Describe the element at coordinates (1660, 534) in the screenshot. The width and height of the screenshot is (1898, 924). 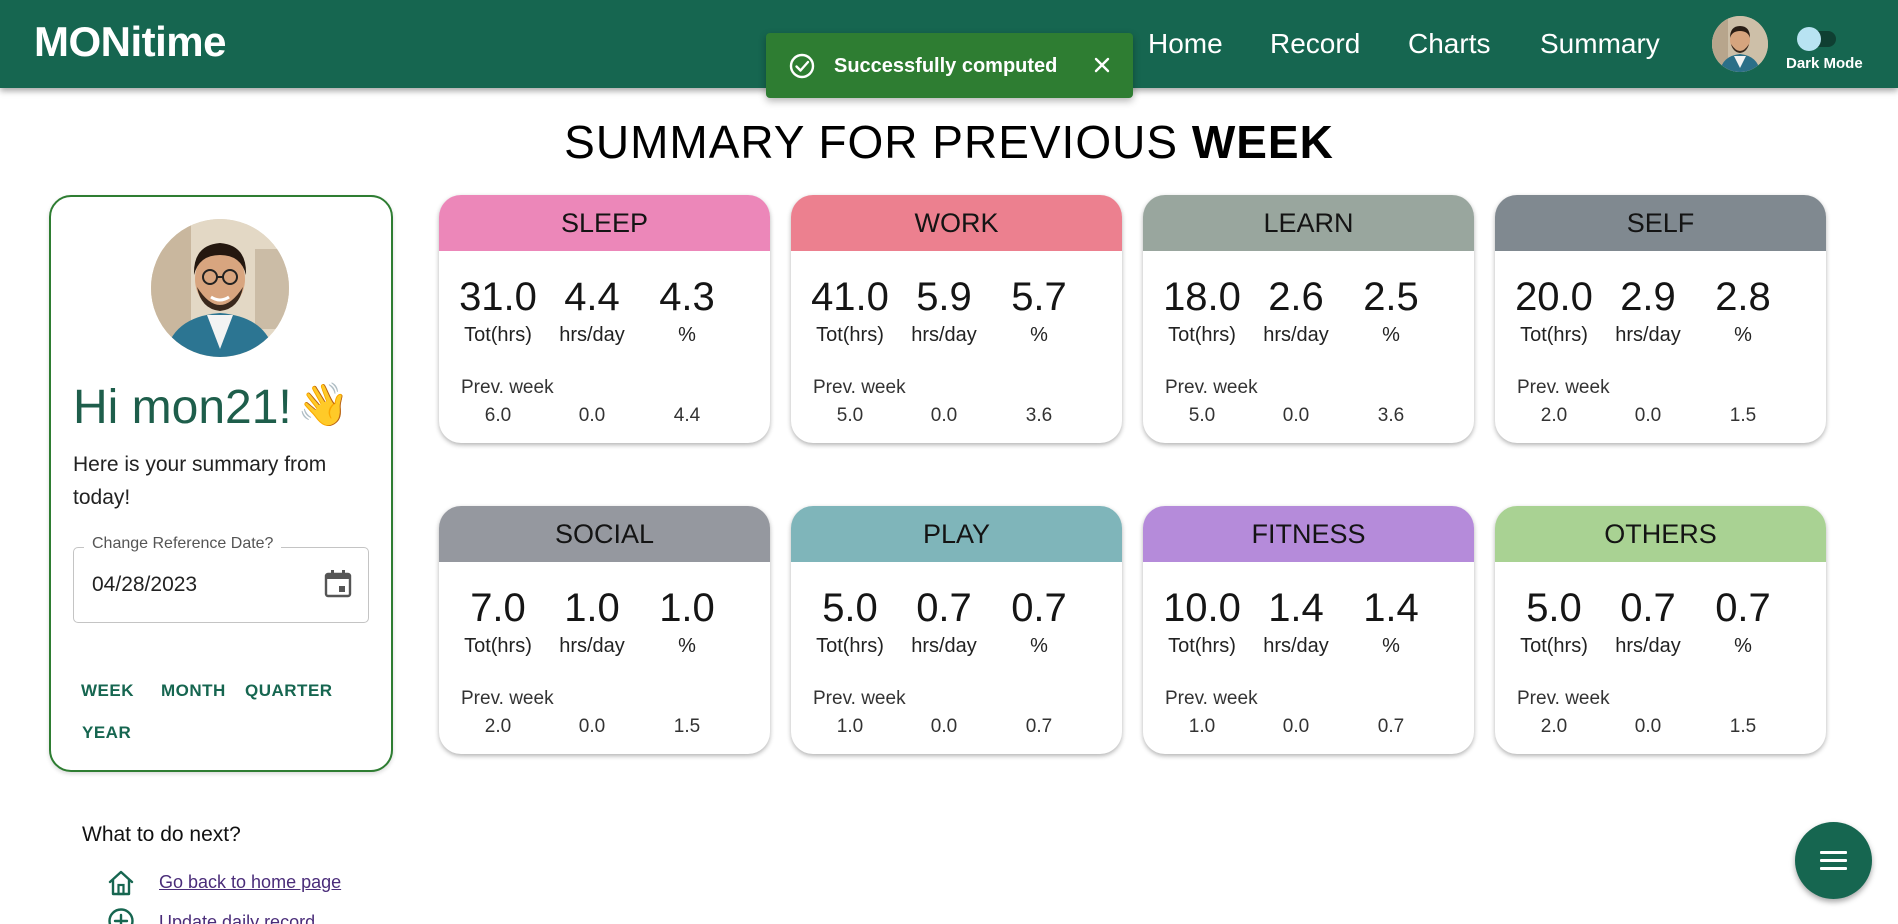
I see `category-title: OTHERS` at that location.